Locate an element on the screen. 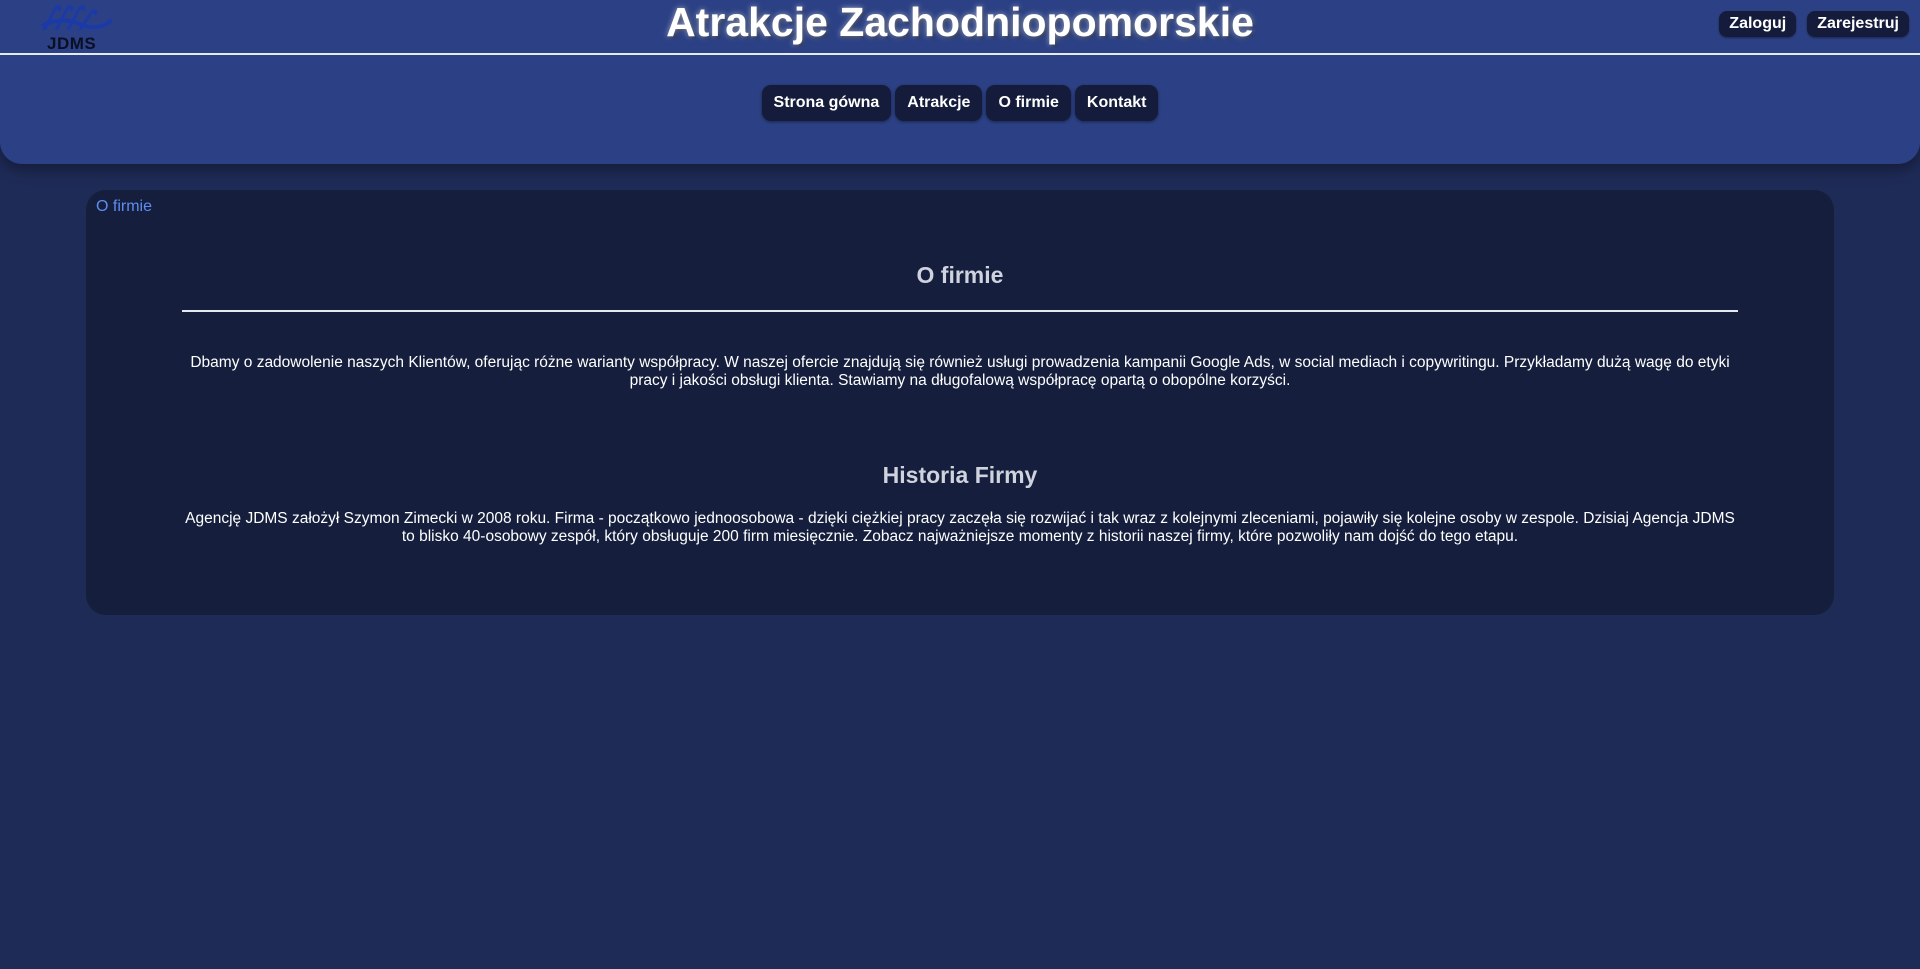 The height and width of the screenshot is (969, 1920). breadcrumb: O firmie is located at coordinates (124, 207).